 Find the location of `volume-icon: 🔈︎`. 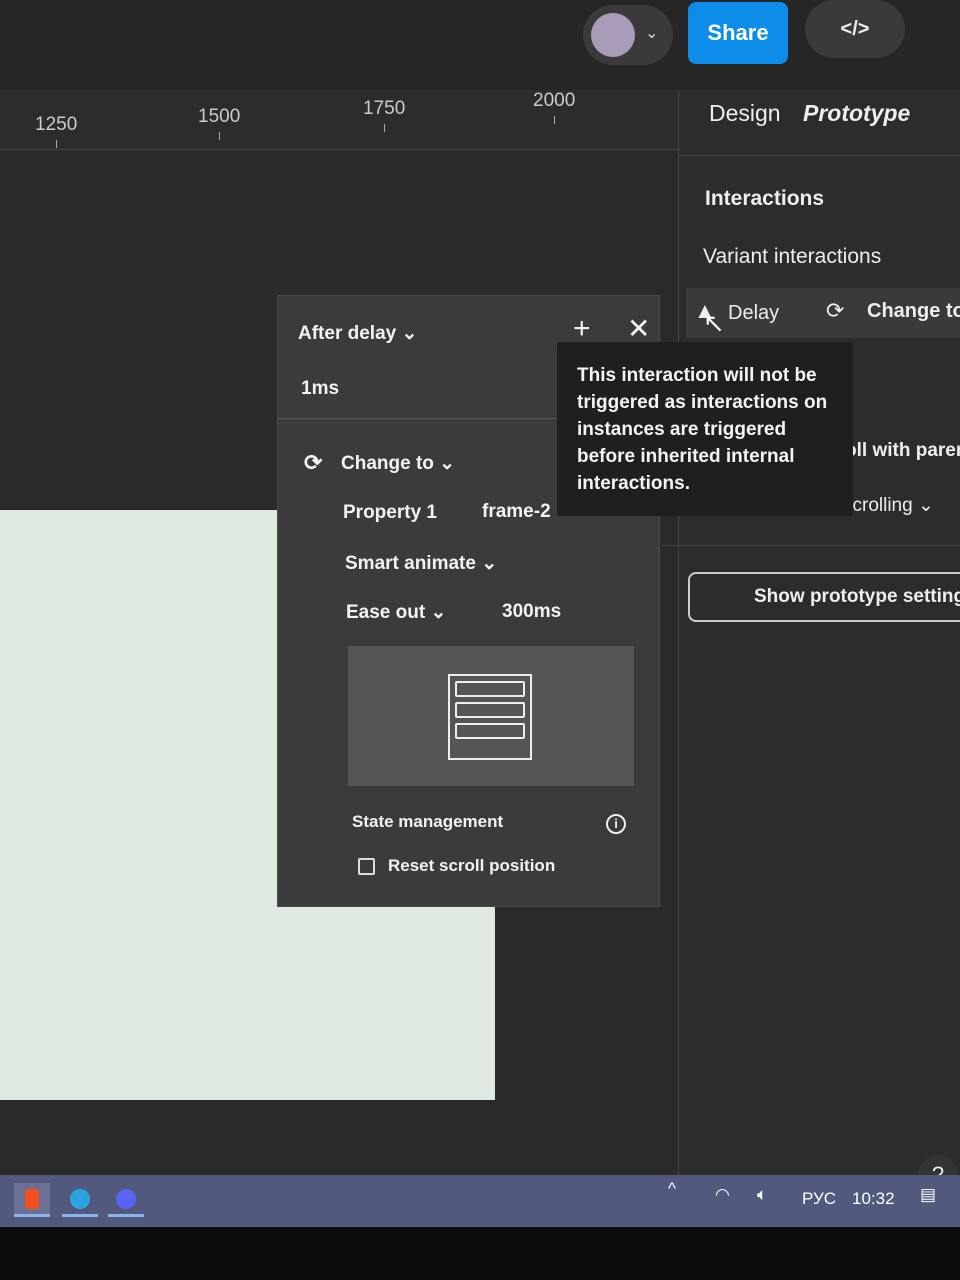

volume-icon: 🔈︎ is located at coordinates (762, 1195).